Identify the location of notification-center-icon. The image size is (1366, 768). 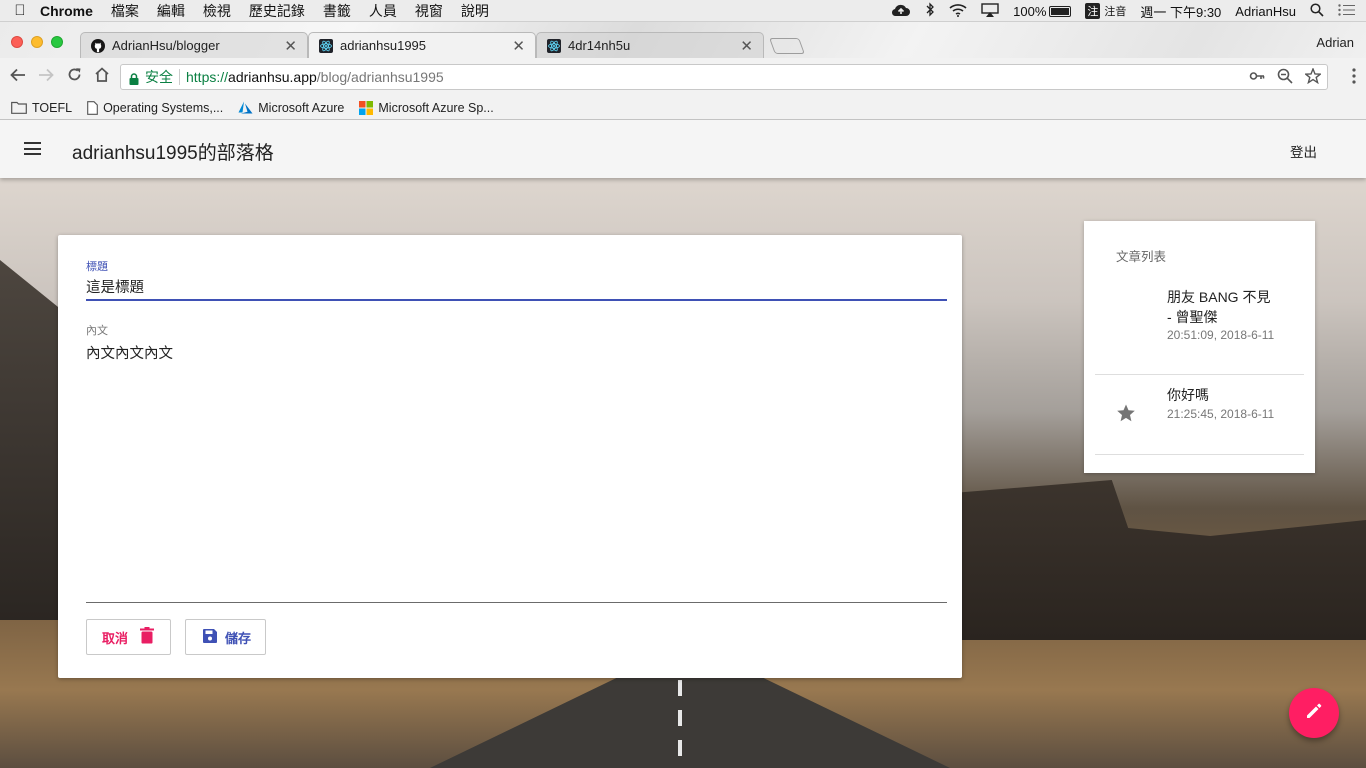
(1347, 11).